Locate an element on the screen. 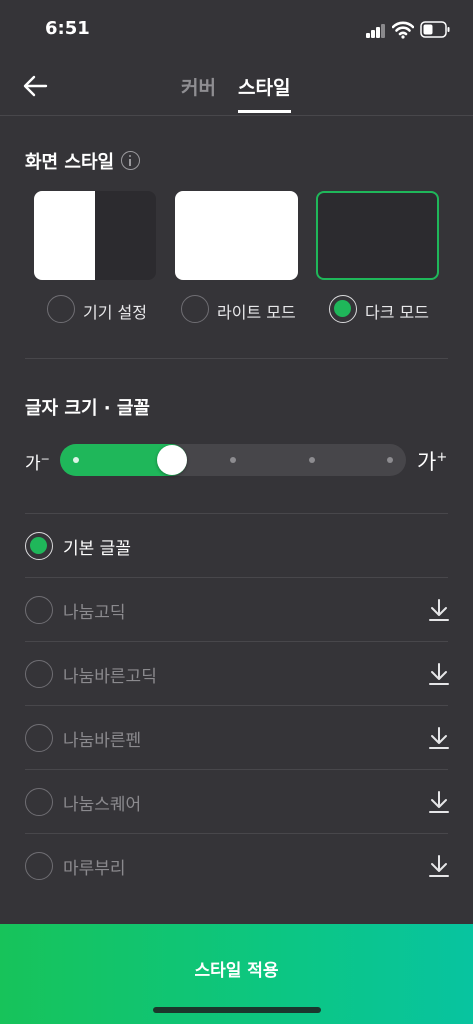 The image size is (473, 1024). home-indicator is located at coordinates (237, 1010).